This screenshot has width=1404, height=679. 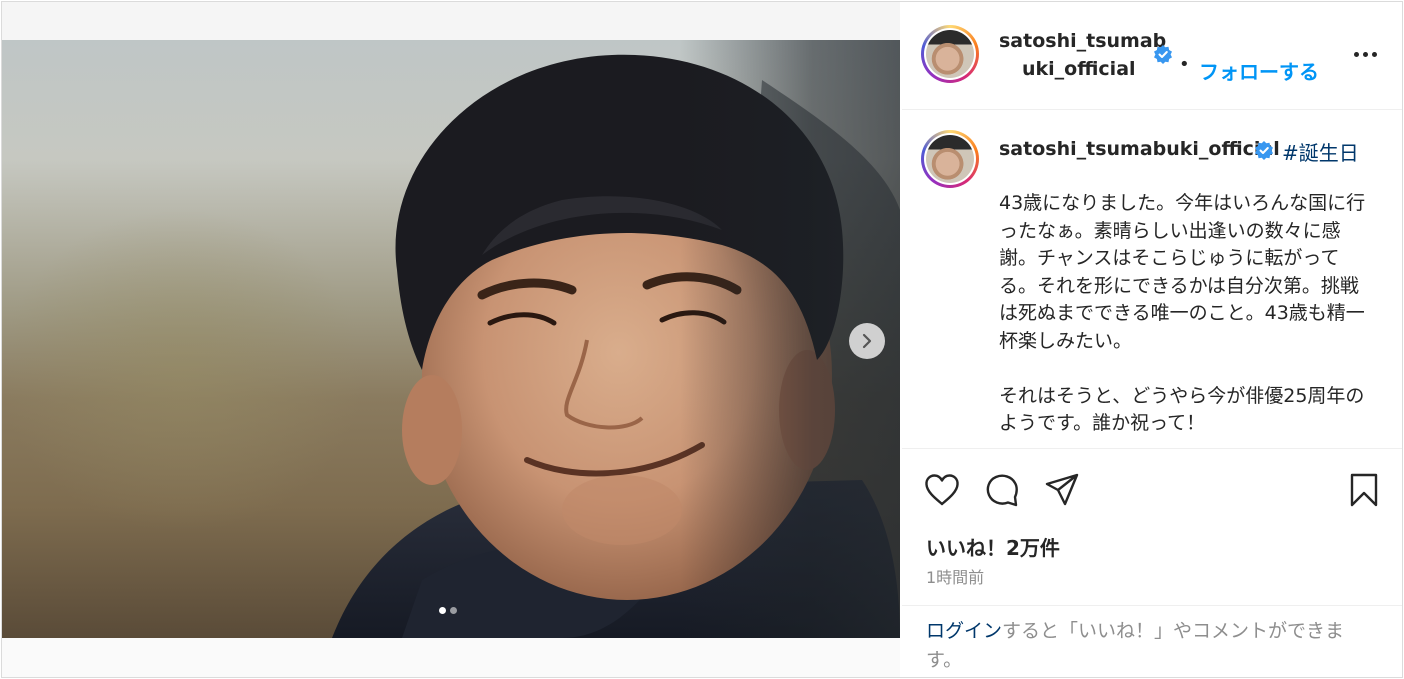 I want to click on chevron-right-icon, so click(x=867, y=341).